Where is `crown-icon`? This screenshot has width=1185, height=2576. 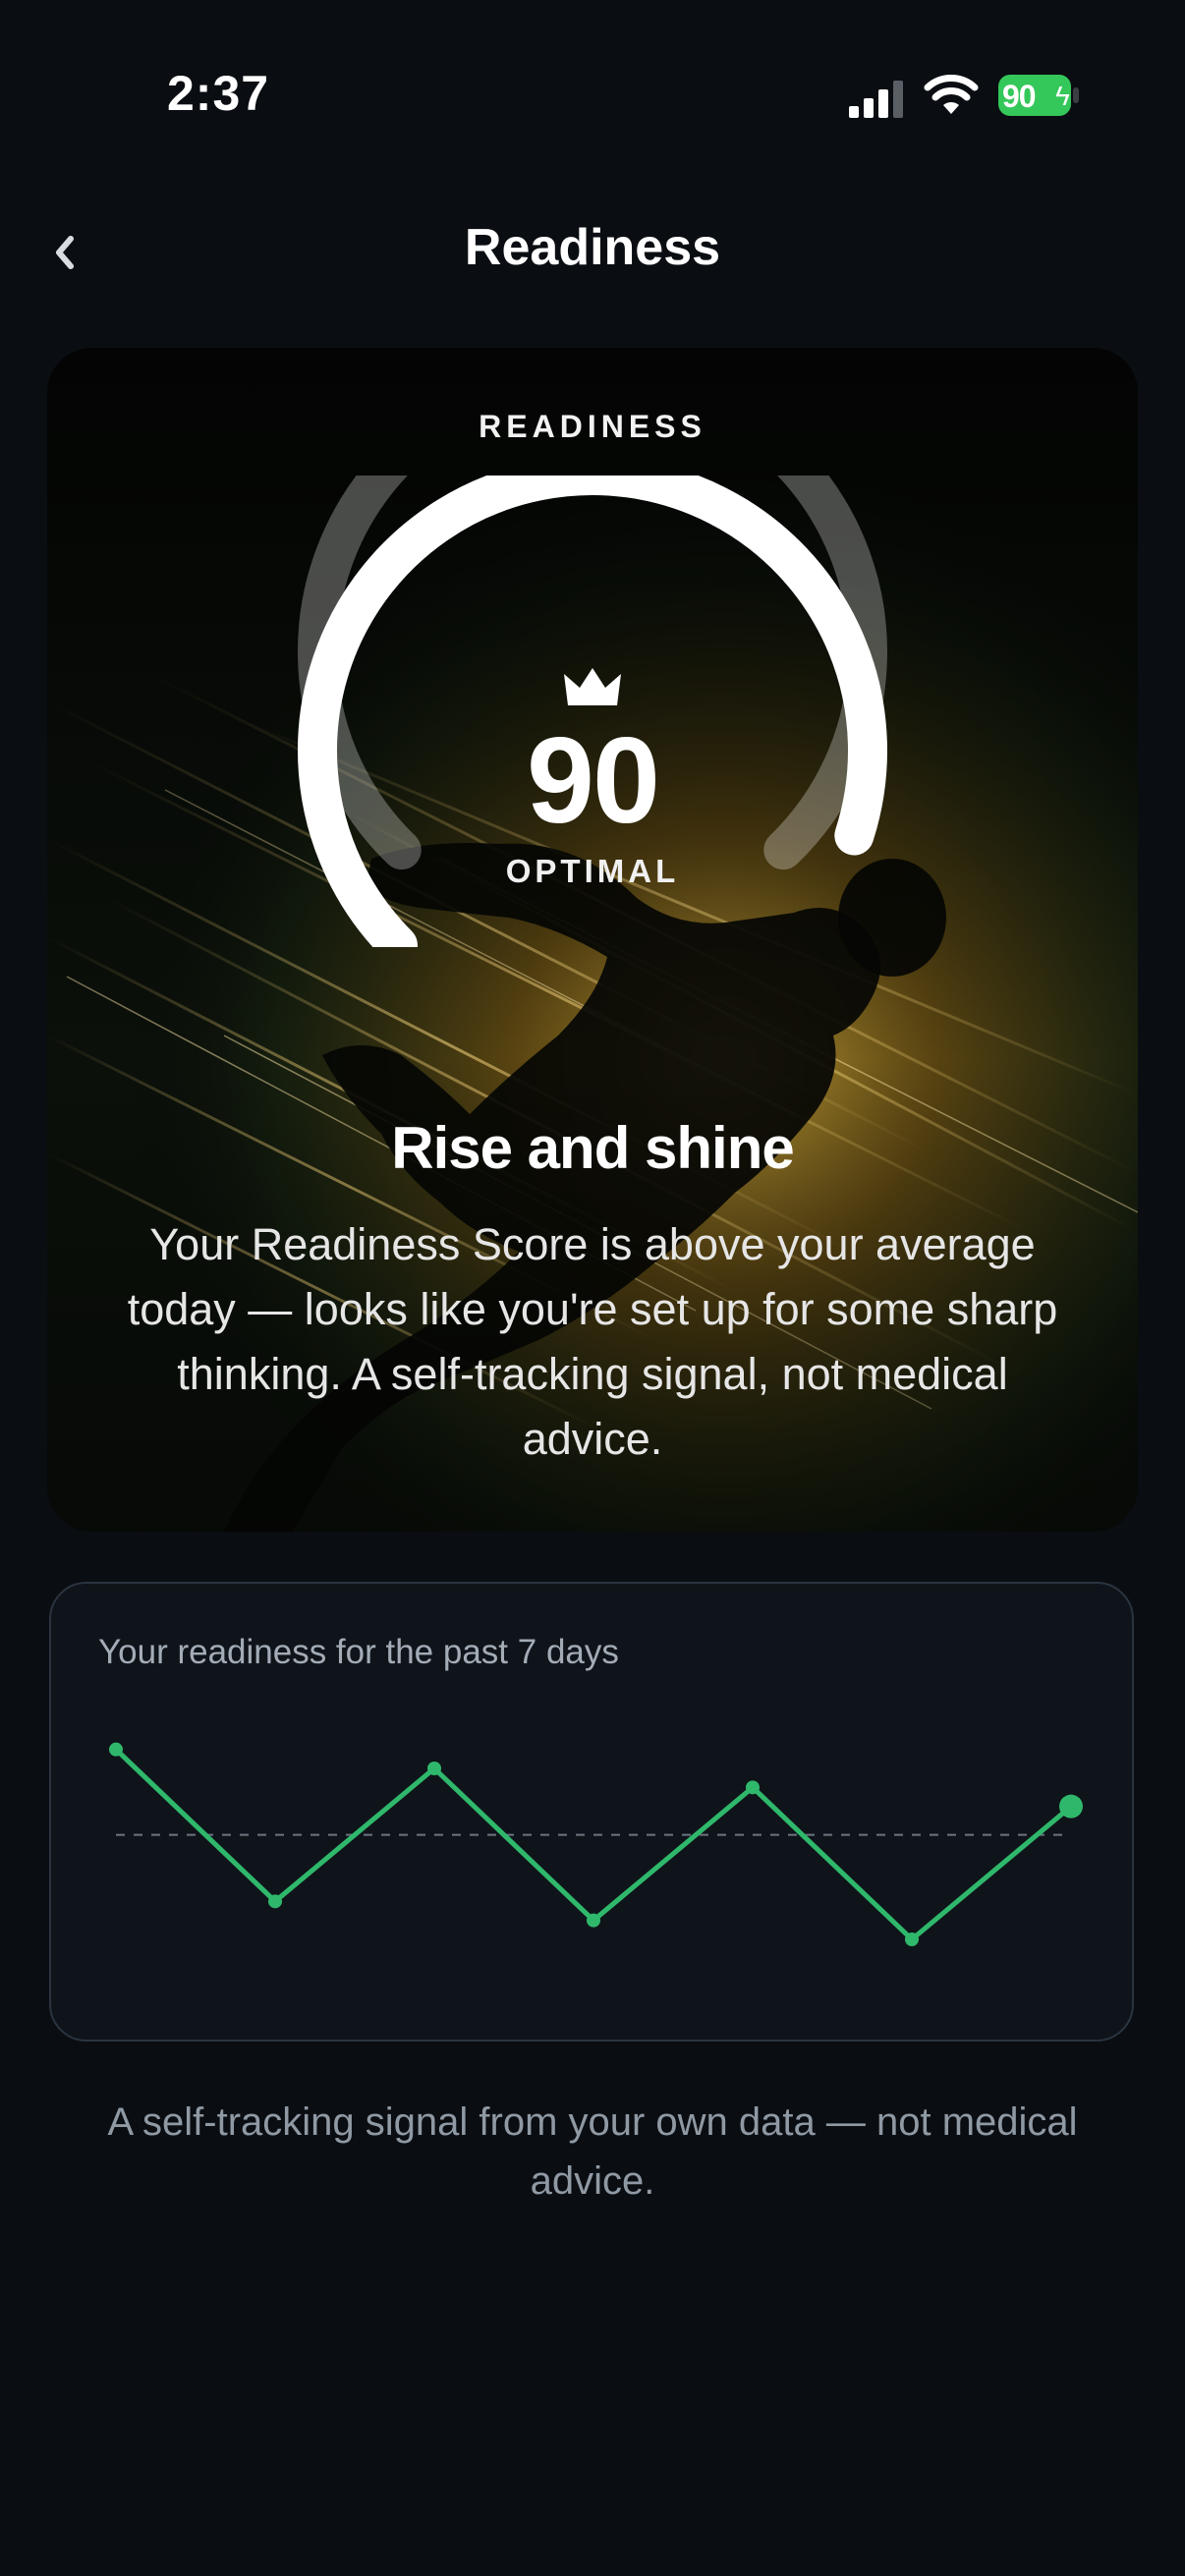
crown-icon is located at coordinates (592, 686).